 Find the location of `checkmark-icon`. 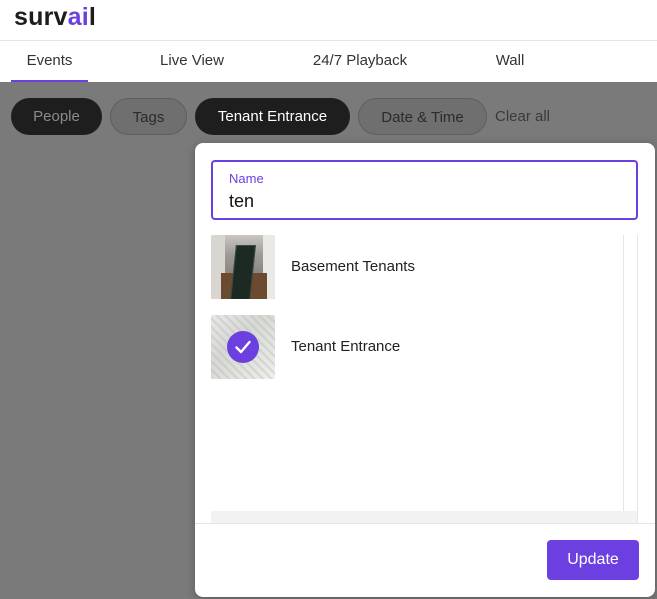

checkmark-icon is located at coordinates (243, 347).